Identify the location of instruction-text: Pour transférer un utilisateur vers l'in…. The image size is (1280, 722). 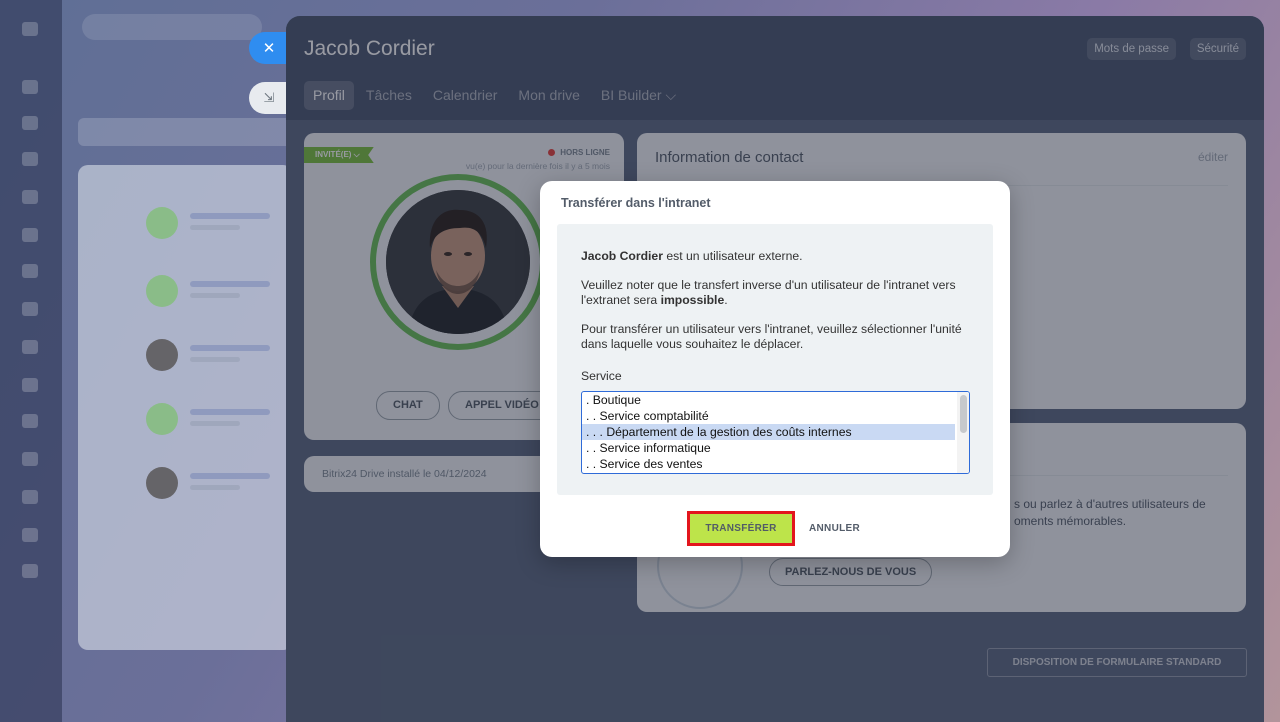
(771, 336).